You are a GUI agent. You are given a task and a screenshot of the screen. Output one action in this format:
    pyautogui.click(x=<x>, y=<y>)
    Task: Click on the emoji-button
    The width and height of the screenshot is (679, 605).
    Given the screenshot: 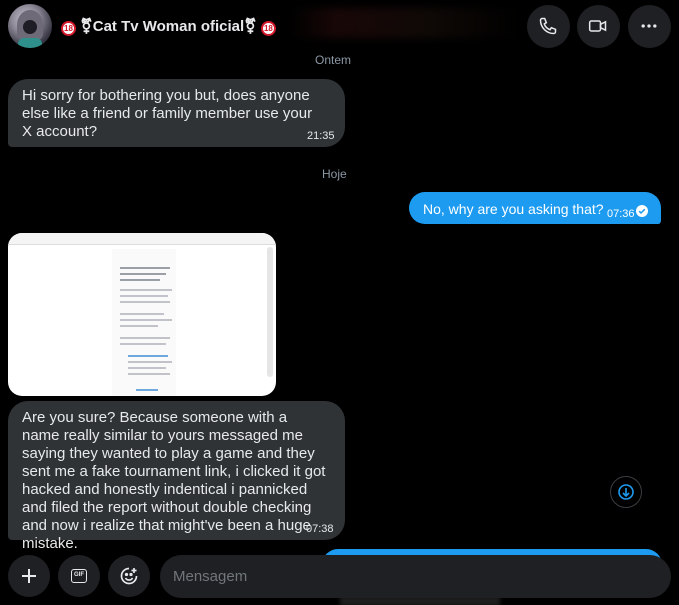 What is the action you would take?
    pyautogui.click(x=129, y=576)
    